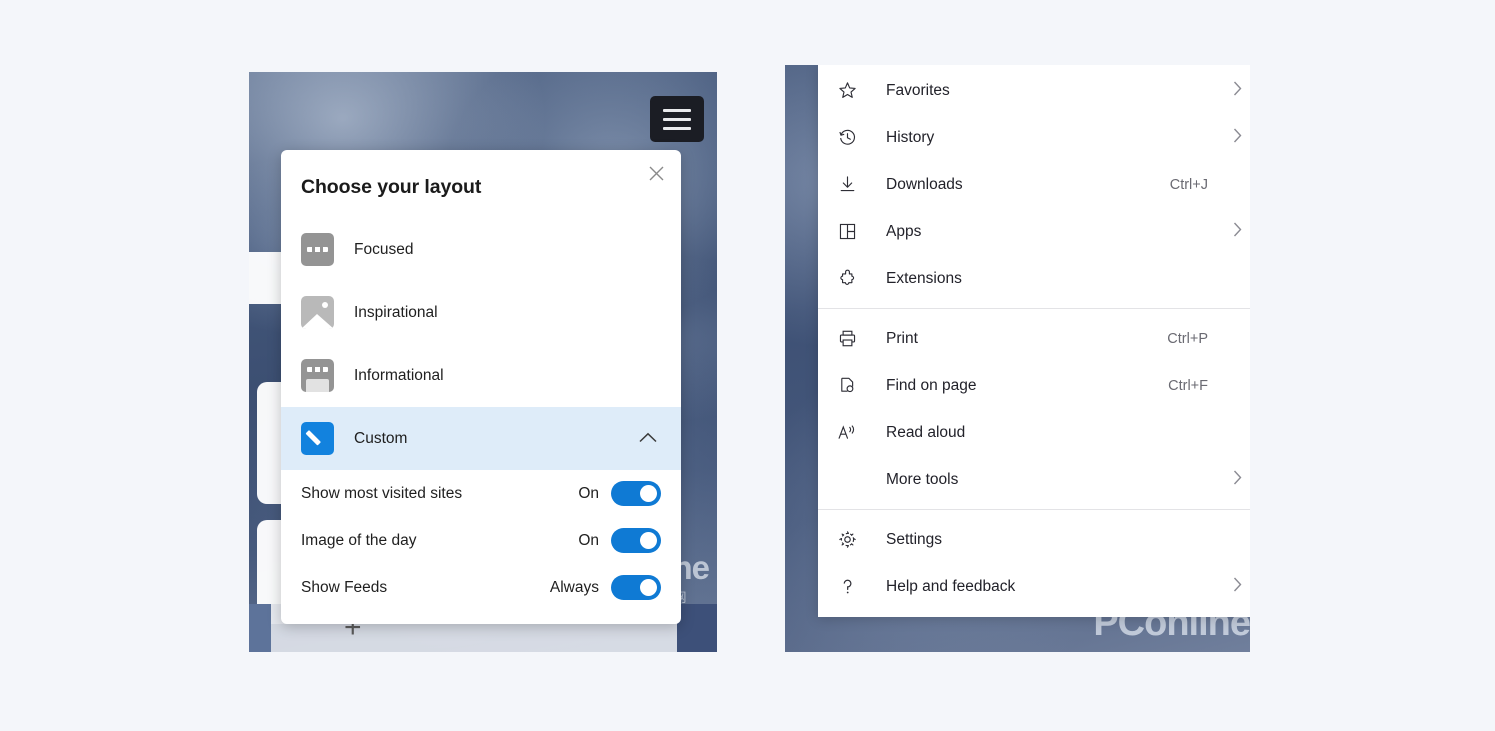 Image resolution: width=1495 pixels, height=731 pixels. I want to click on setting-label: Show most visited sites, so click(382, 493).